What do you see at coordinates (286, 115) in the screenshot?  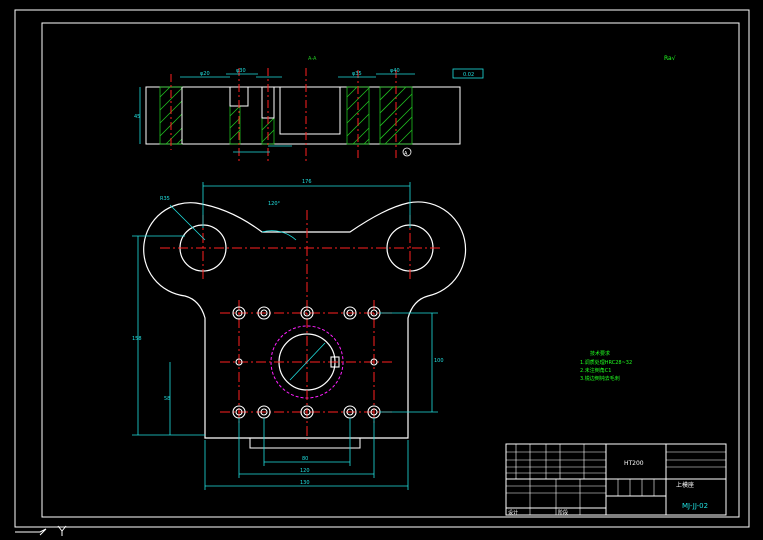 I see `section-hatch` at bounding box center [286, 115].